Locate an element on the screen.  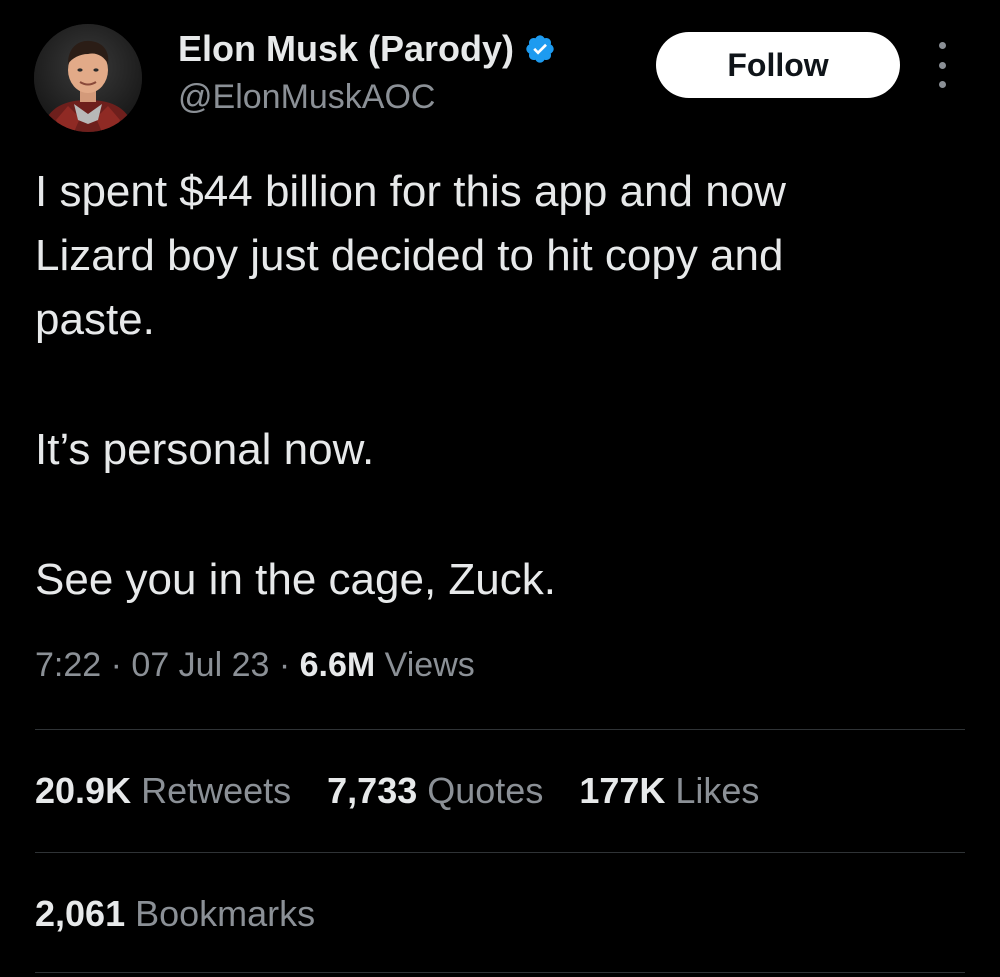
tweet-date: 07 Jul 23 is located at coordinates (200, 665).